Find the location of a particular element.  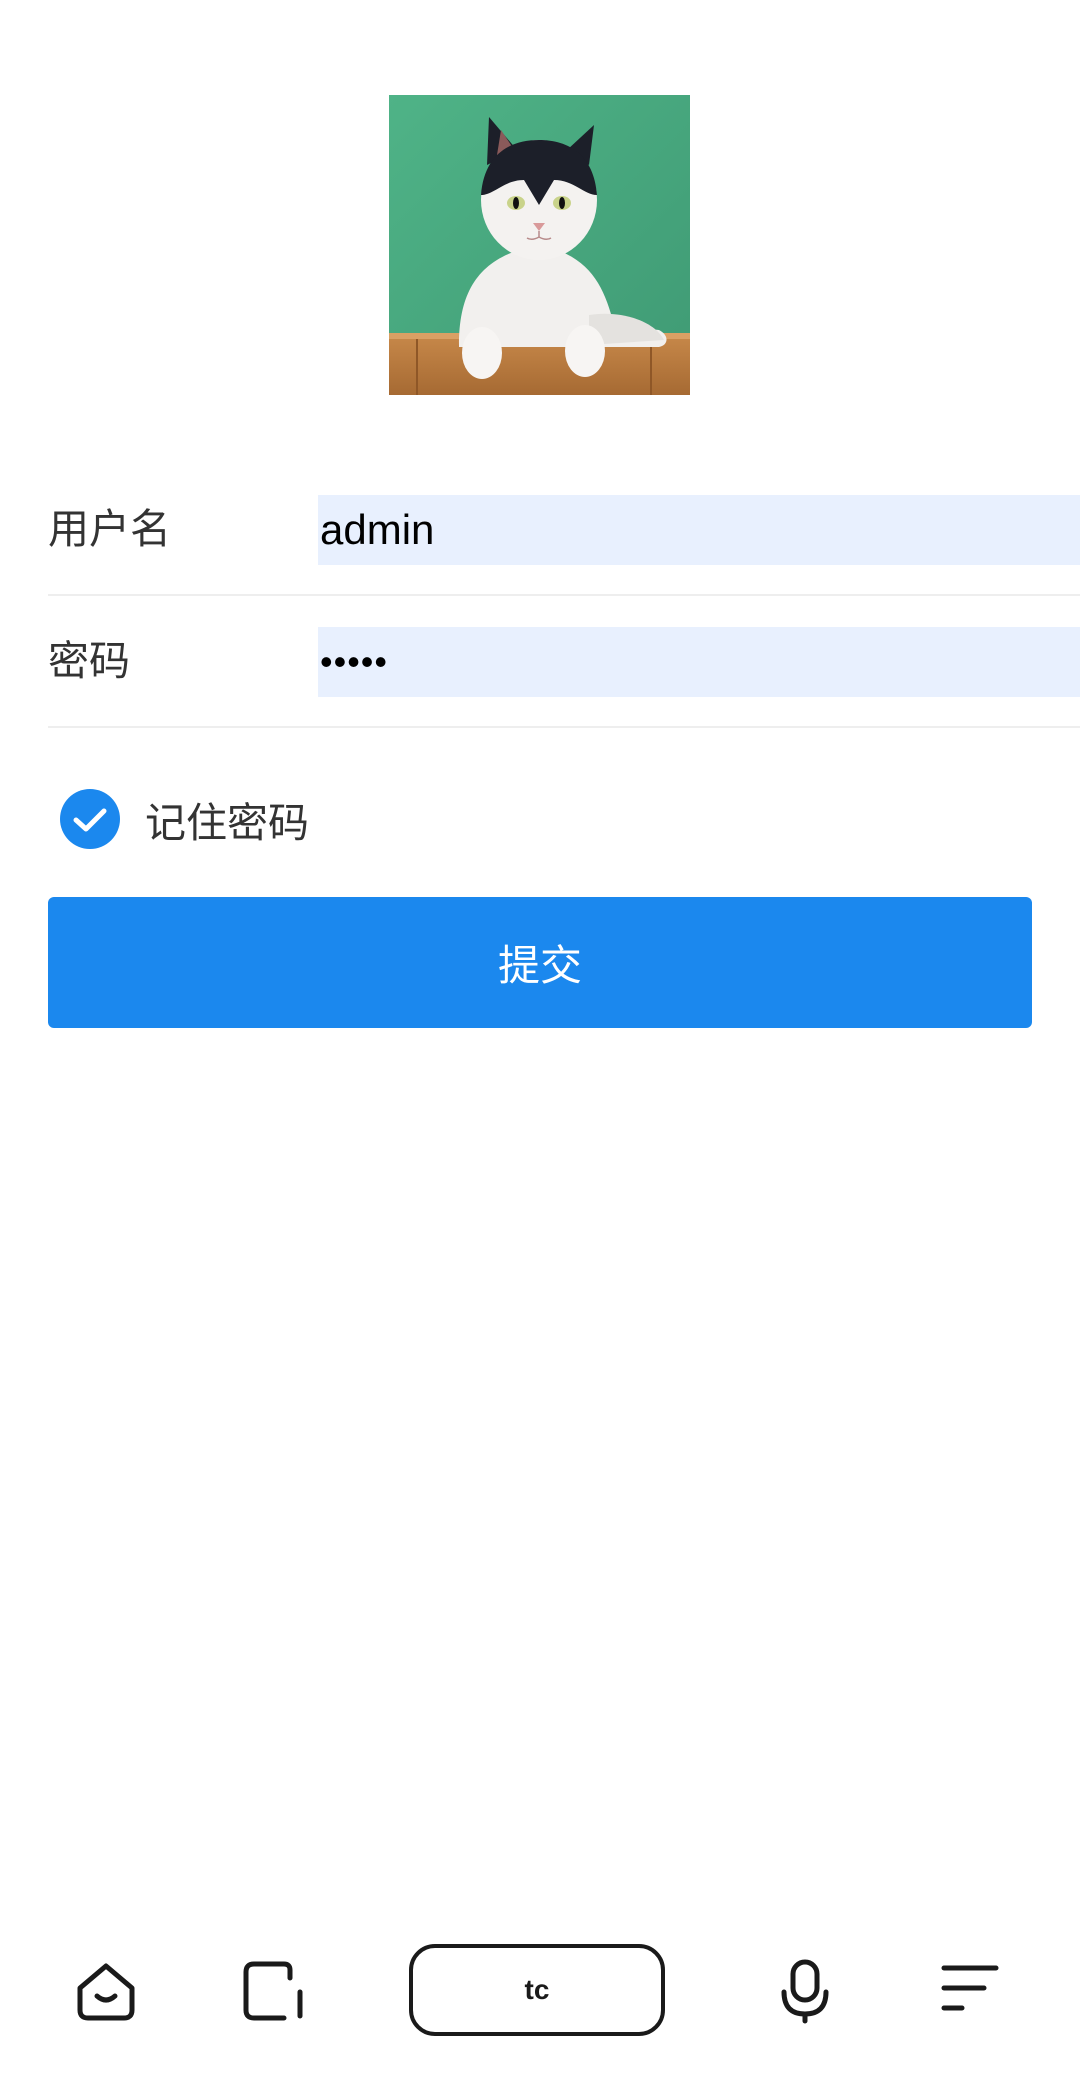

menu-icon is located at coordinates (970, 1988).